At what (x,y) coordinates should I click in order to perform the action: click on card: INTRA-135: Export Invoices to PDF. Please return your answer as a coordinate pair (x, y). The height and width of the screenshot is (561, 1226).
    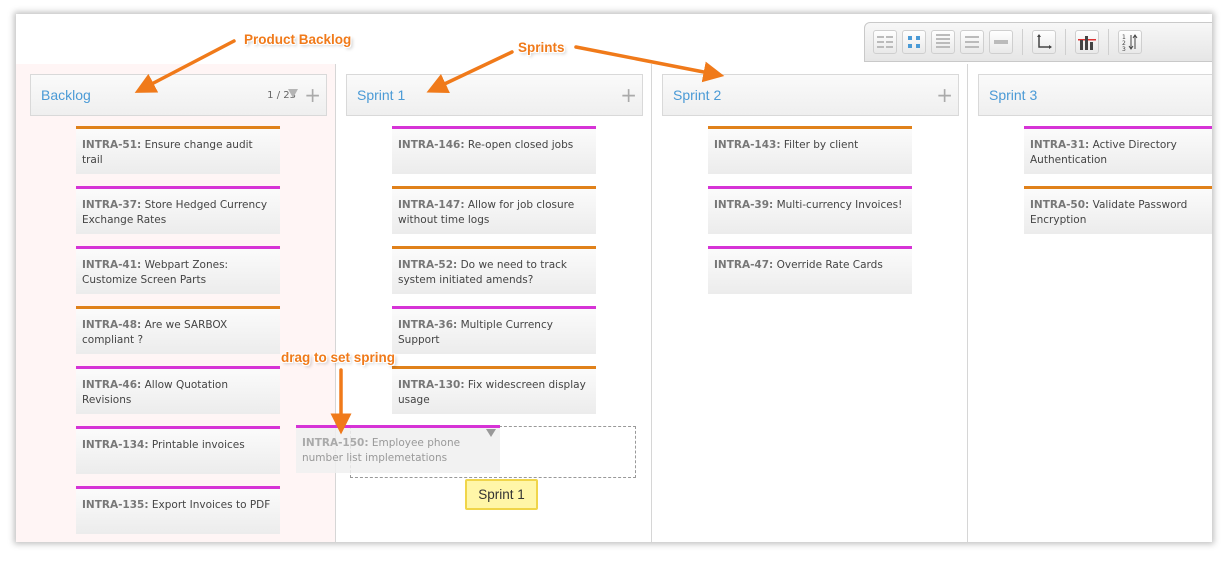
    Looking at the image, I should click on (178, 510).